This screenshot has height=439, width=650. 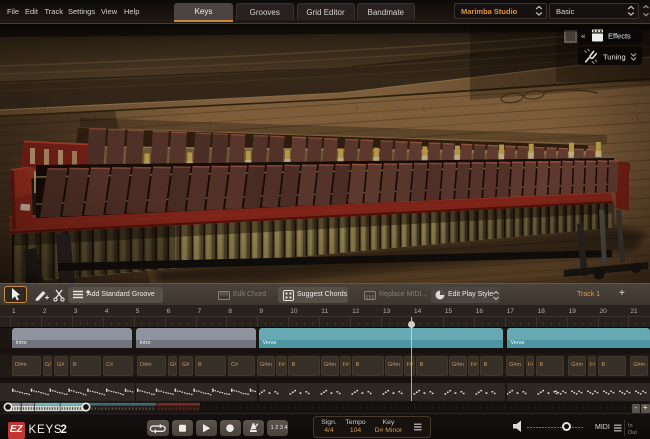 I want to click on svg-text: Effects, so click(x=619, y=36).